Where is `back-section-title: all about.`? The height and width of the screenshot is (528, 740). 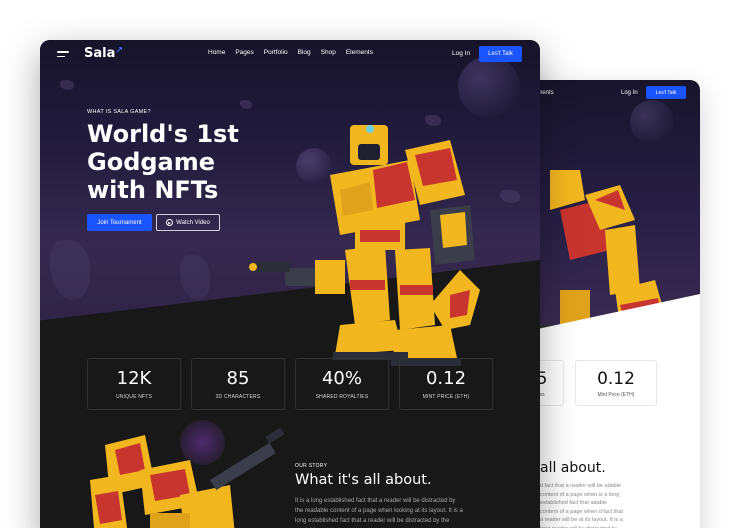 back-section-title: all about. is located at coordinates (573, 468).